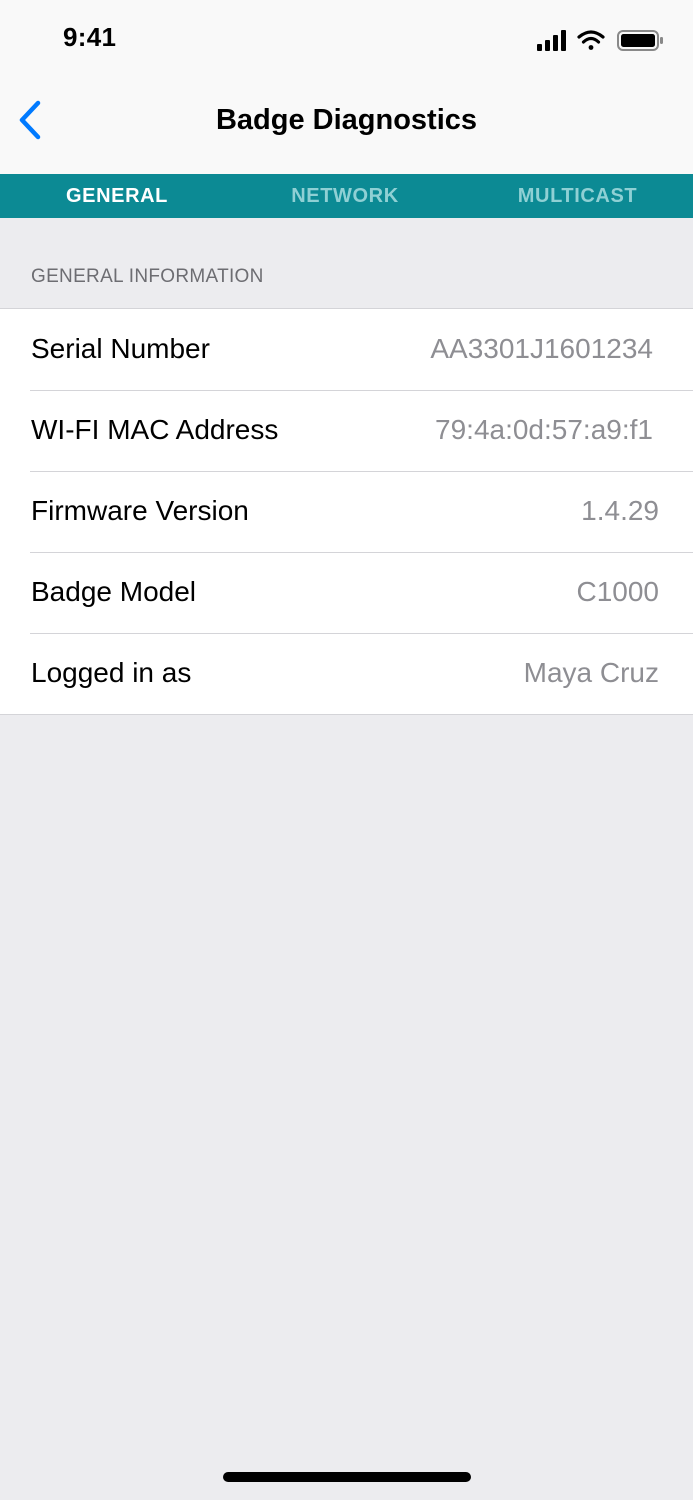  I want to click on home-indicator, so click(347, 1477).